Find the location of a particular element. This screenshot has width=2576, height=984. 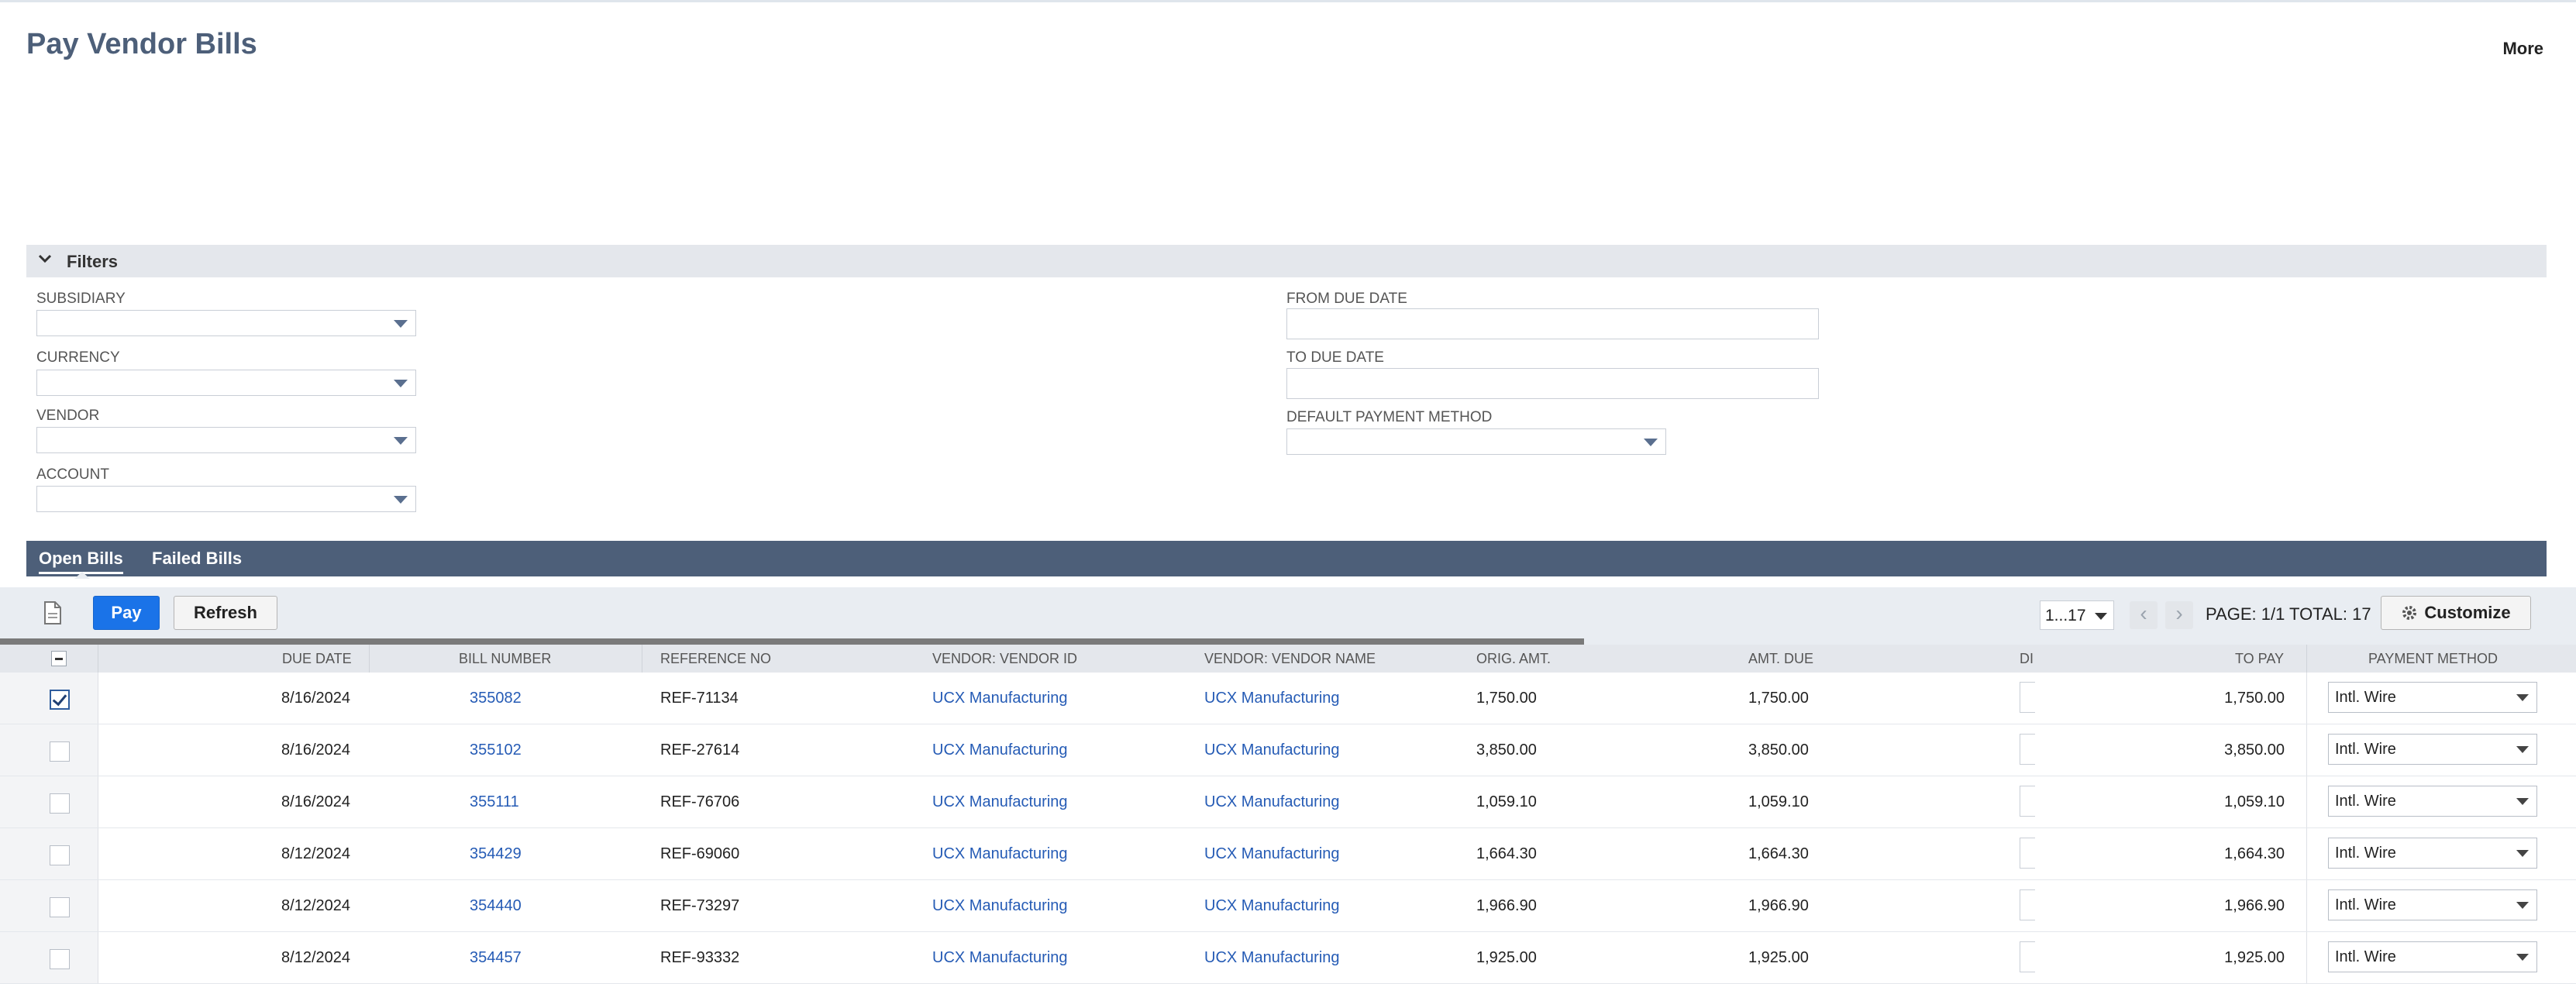

cell-reference-no: REF-73297 is located at coordinates (700, 906).